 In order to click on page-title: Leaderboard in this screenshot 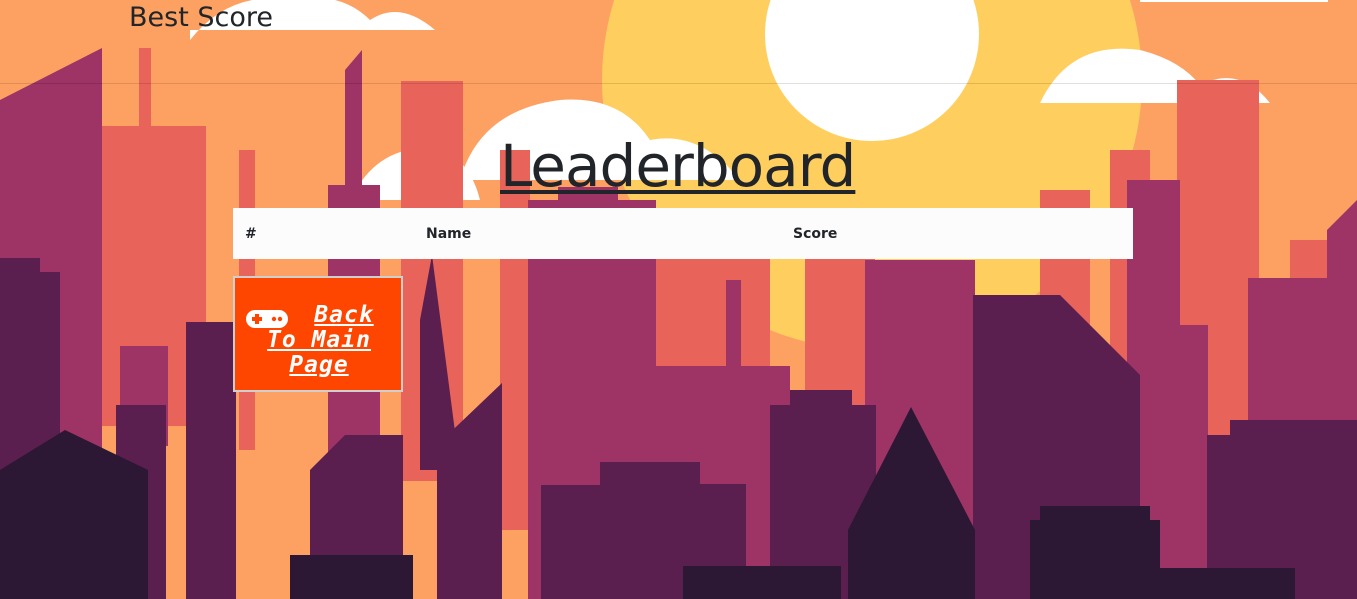, I will do `click(678, 166)`.